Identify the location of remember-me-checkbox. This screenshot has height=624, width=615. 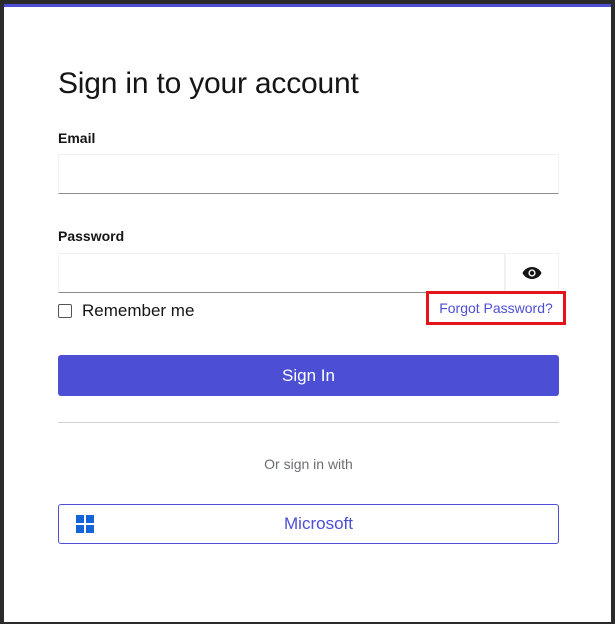
(65, 311).